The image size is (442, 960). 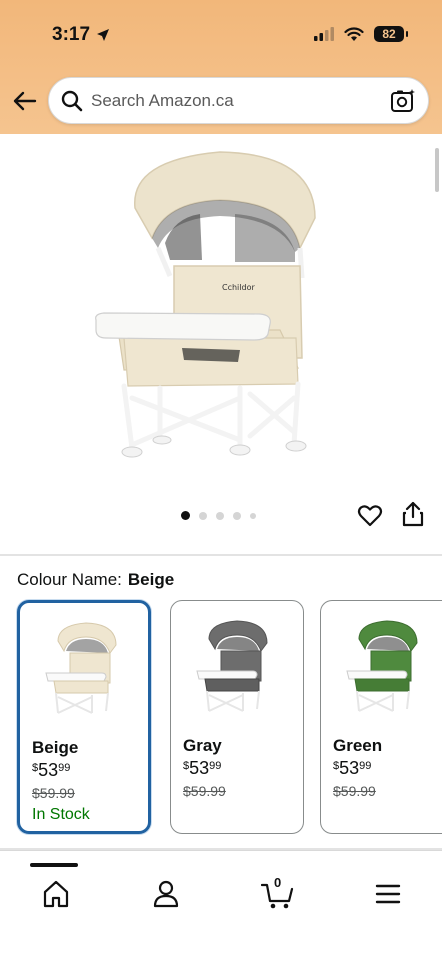 I want to click on cart-button: 0, so click(x=277, y=892).